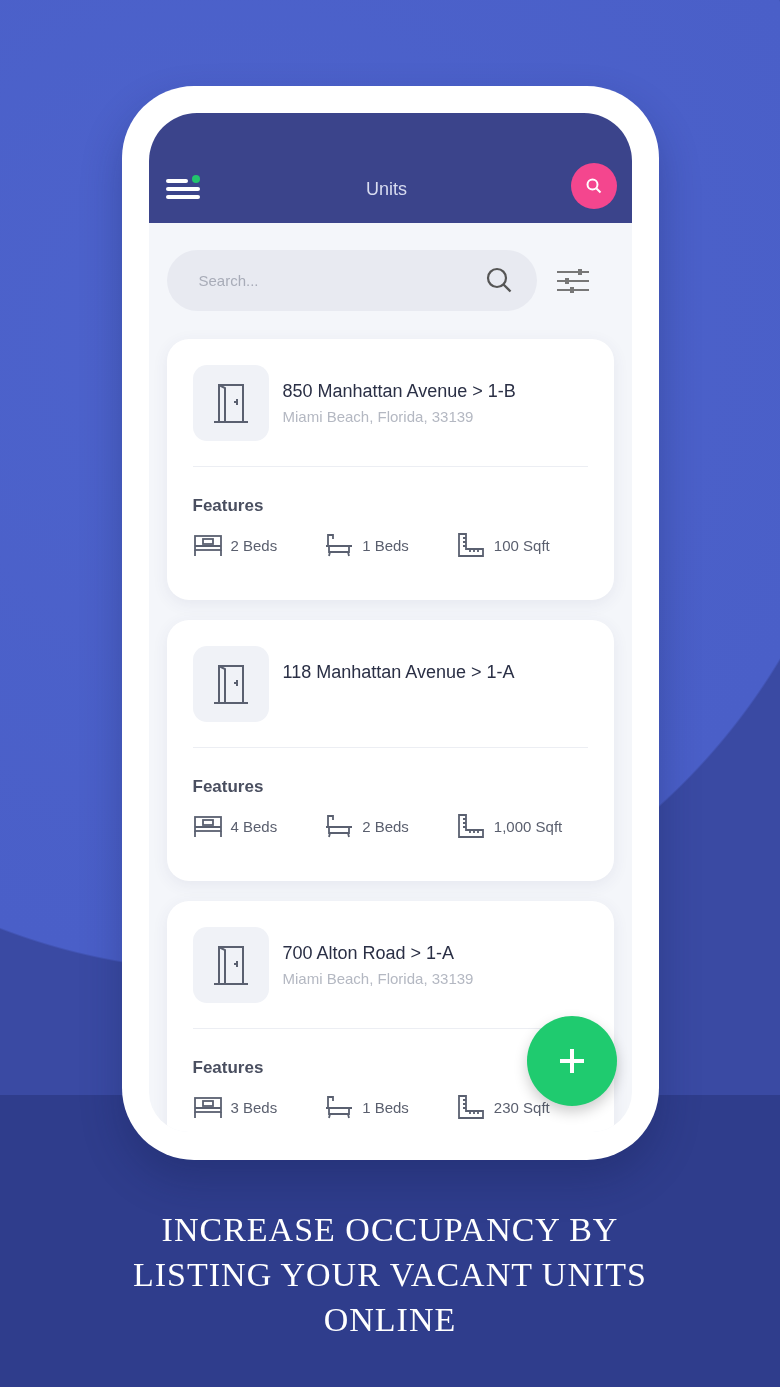 The image size is (780, 1387). Describe the element at coordinates (390, 750) in the screenshot. I see `unit-card: 118 Manhattan Avenue > 1-A Features 4 Beds 2 Beds 1,000 Sqft` at that location.